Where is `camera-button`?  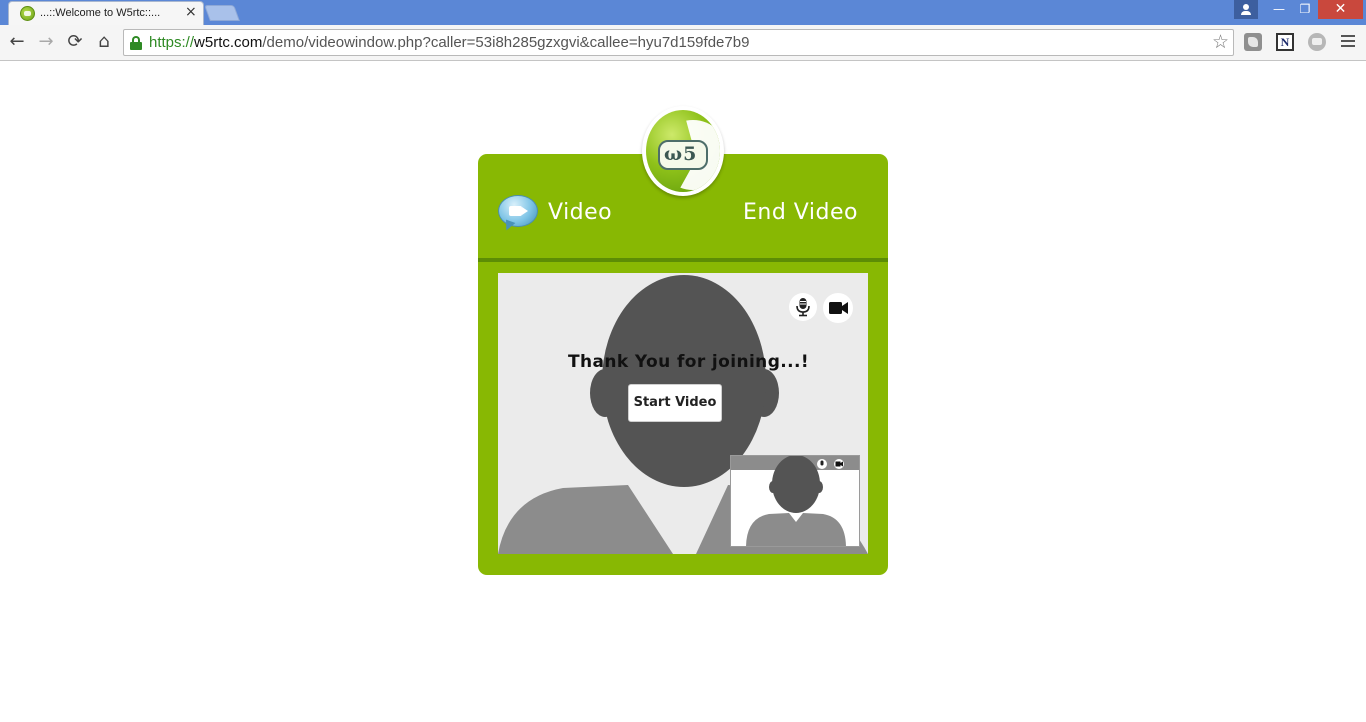 camera-button is located at coordinates (838, 308).